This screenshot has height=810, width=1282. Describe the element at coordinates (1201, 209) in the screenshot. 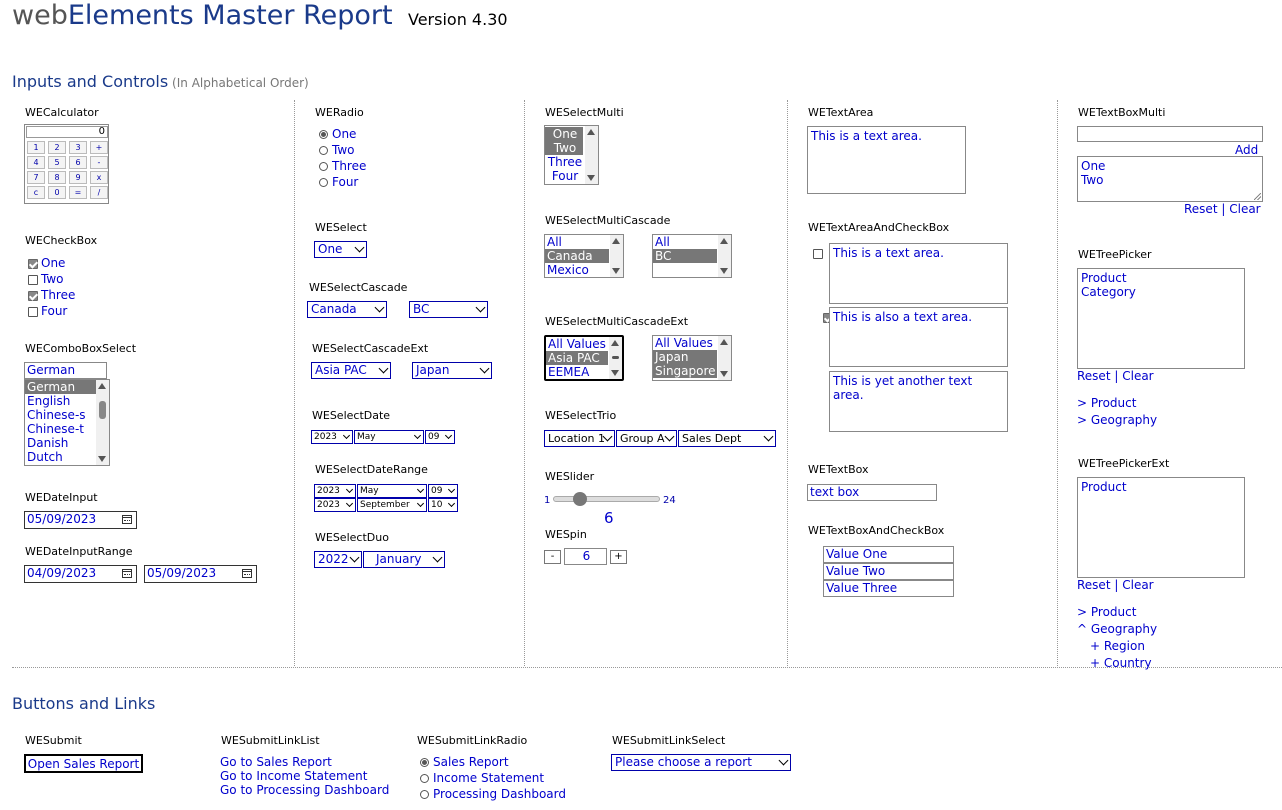

I see `textboxmulti-reset-link: Reset` at that location.